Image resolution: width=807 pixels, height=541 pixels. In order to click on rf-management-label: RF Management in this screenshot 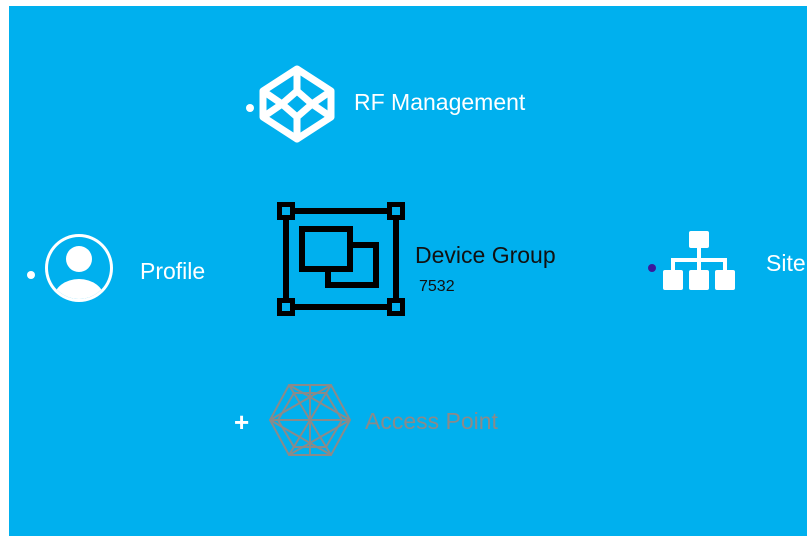, I will do `click(440, 102)`.